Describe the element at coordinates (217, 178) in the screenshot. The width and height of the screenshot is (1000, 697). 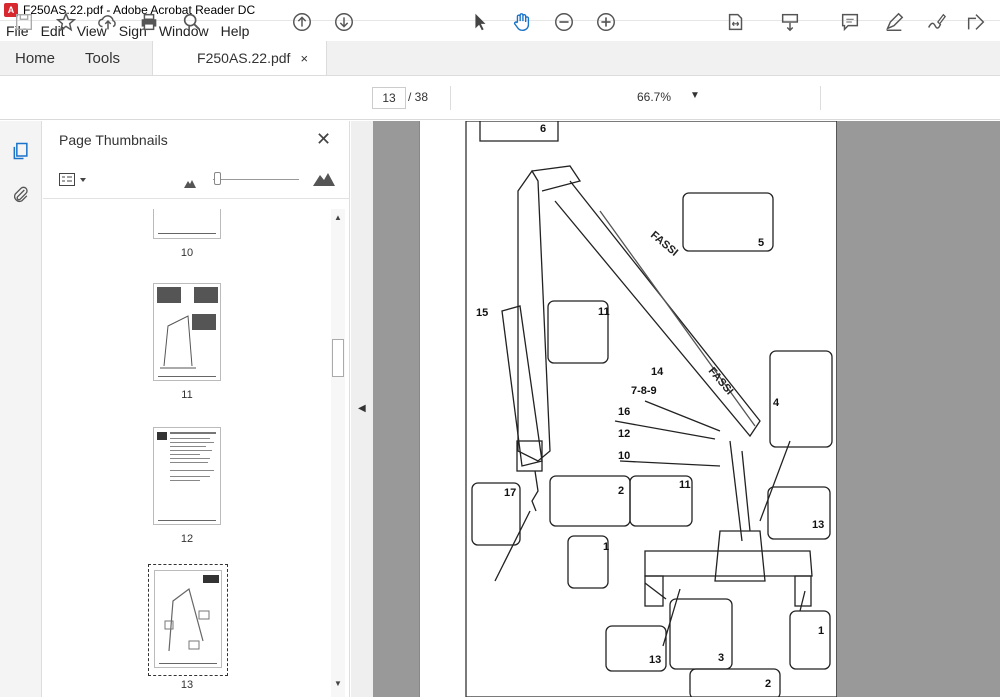
I see `slider-handle` at that location.